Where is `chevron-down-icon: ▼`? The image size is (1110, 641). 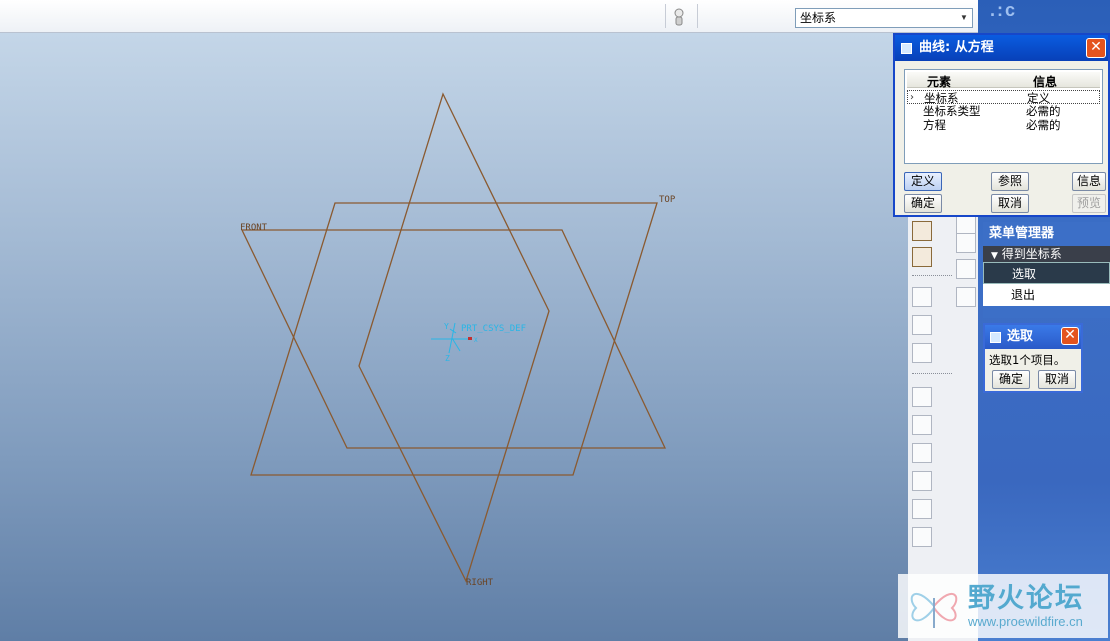
chevron-down-icon: ▼ is located at coordinates (964, 18).